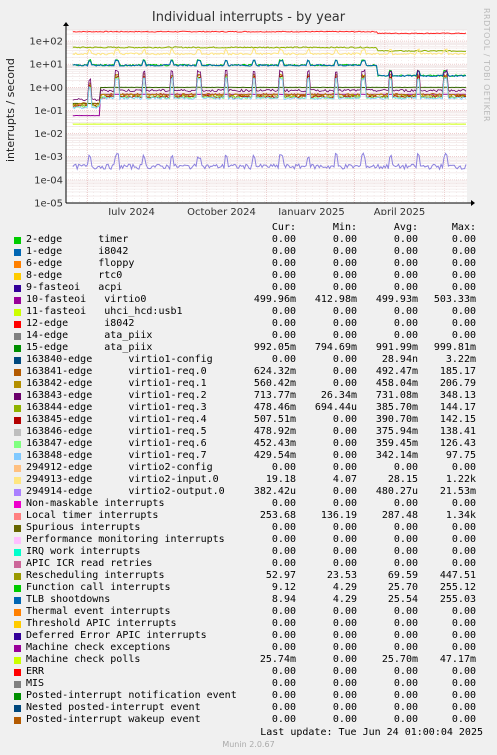  What do you see at coordinates (249, 252) in the screenshot?
I see `legend-row: 1-edge i8042 0.00 0.00 0.00 0.00` at bounding box center [249, 252].